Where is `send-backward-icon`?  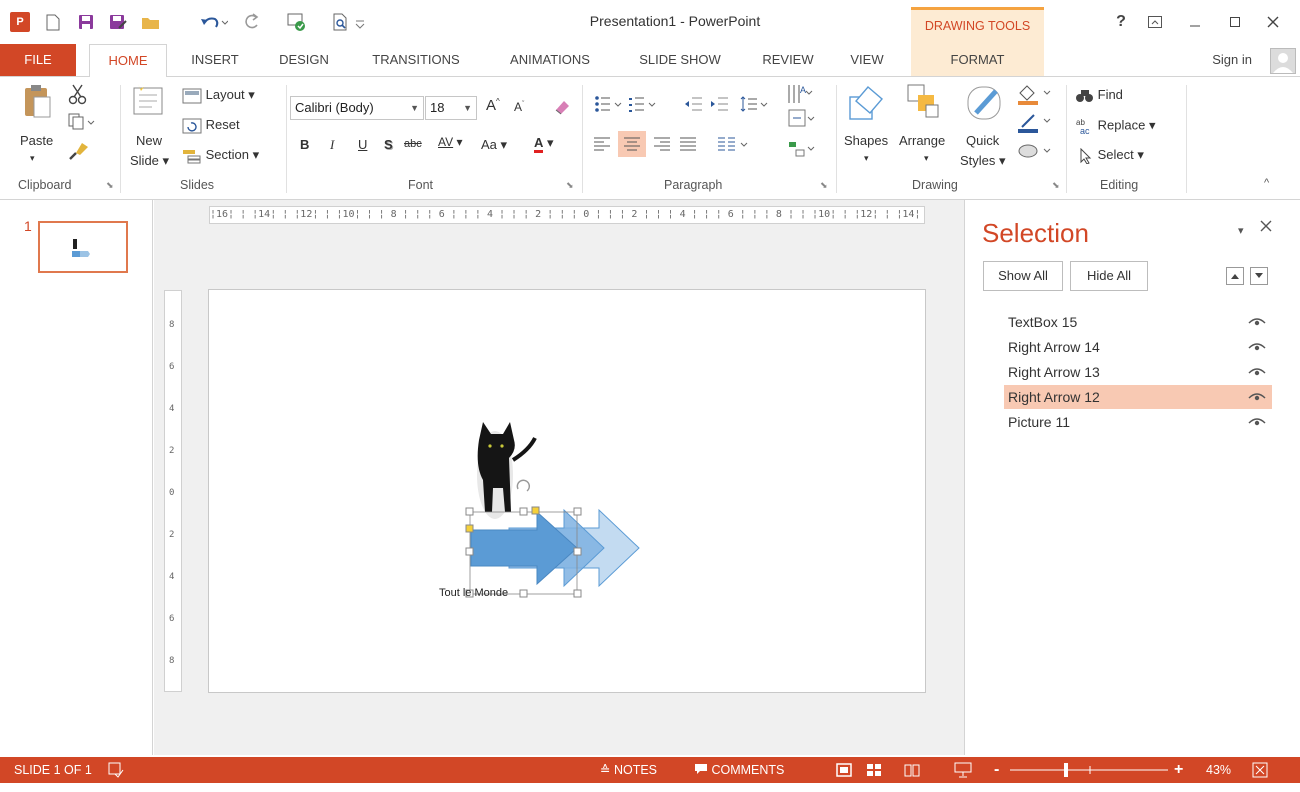
send-backward-icon is located at coordinates (1259, 276).